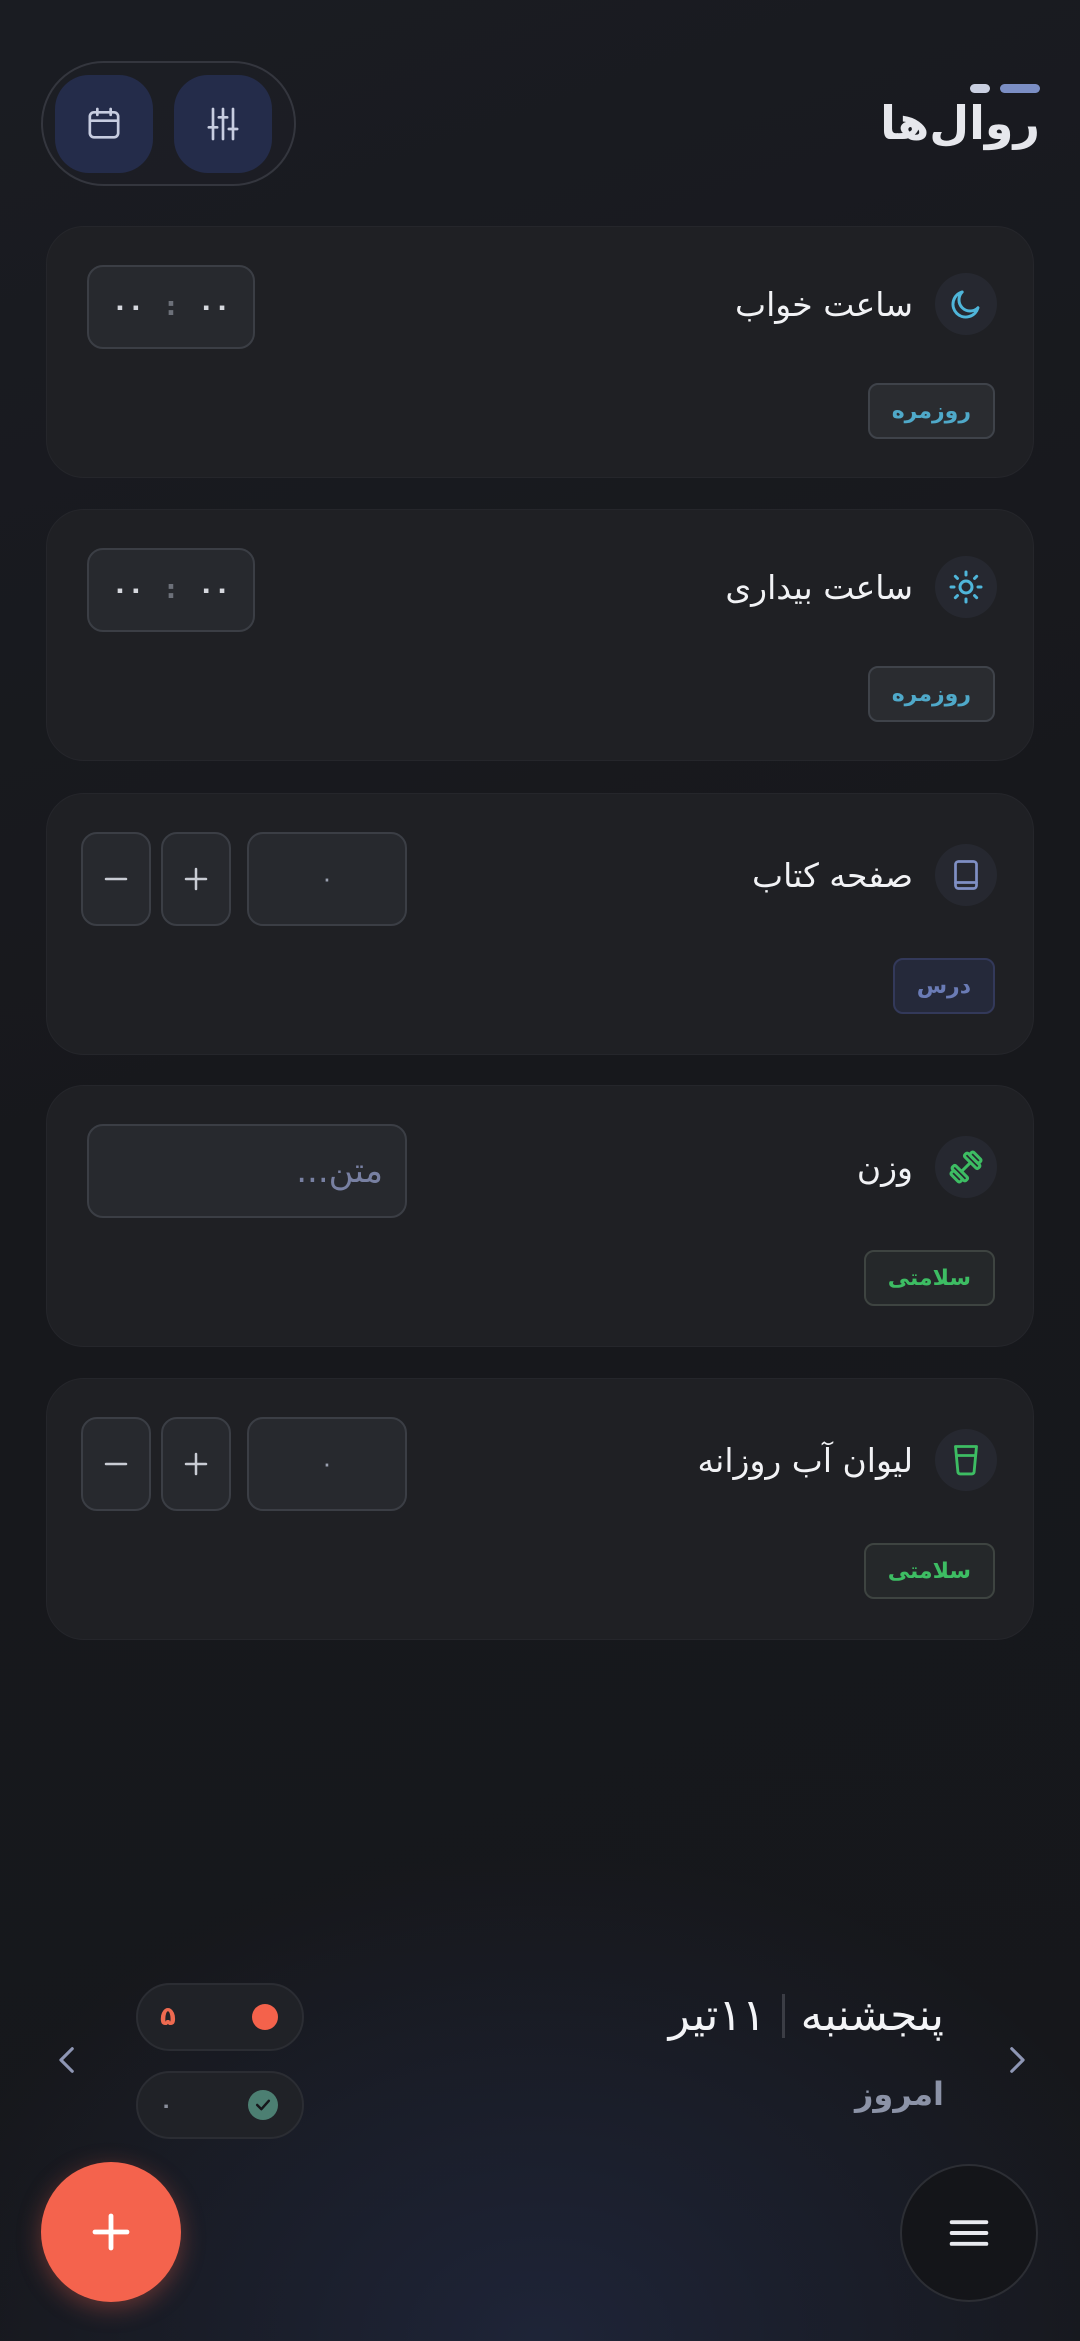 This screenshot has height=2341, width=1080. I want to click on menu-button, so click(969, 2233).